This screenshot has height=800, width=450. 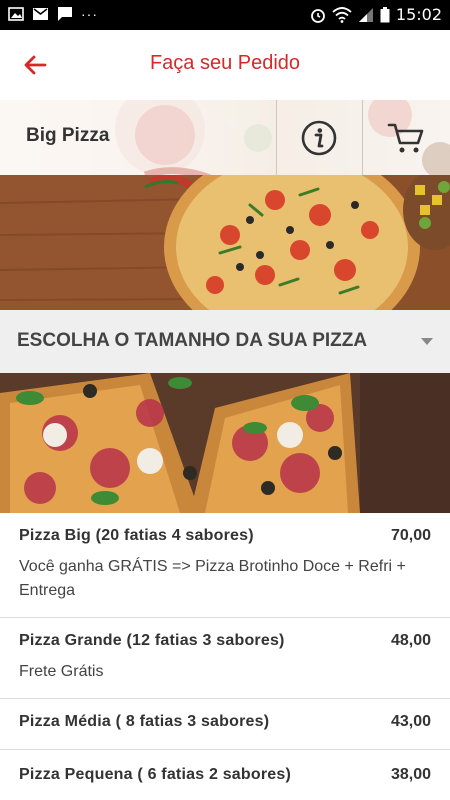 I want to click on more-notifications: ···, so click(x=89, y=14).